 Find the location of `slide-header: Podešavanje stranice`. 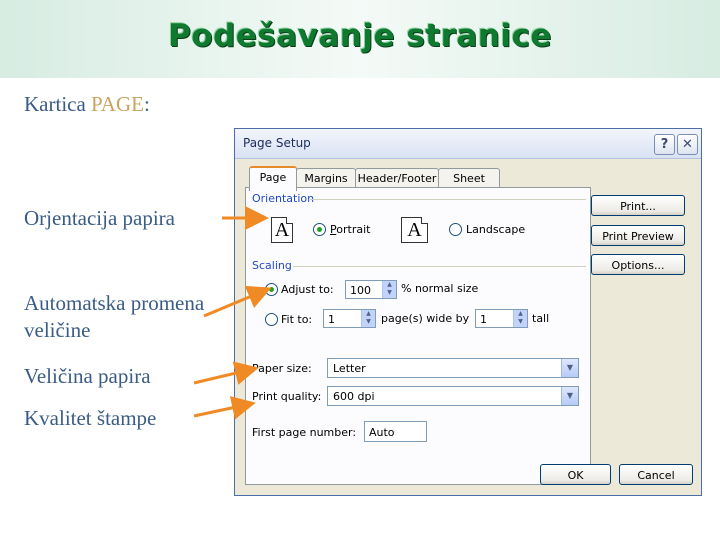

slide-header: Podešavanje stranice is located at coordinates (360, 39).